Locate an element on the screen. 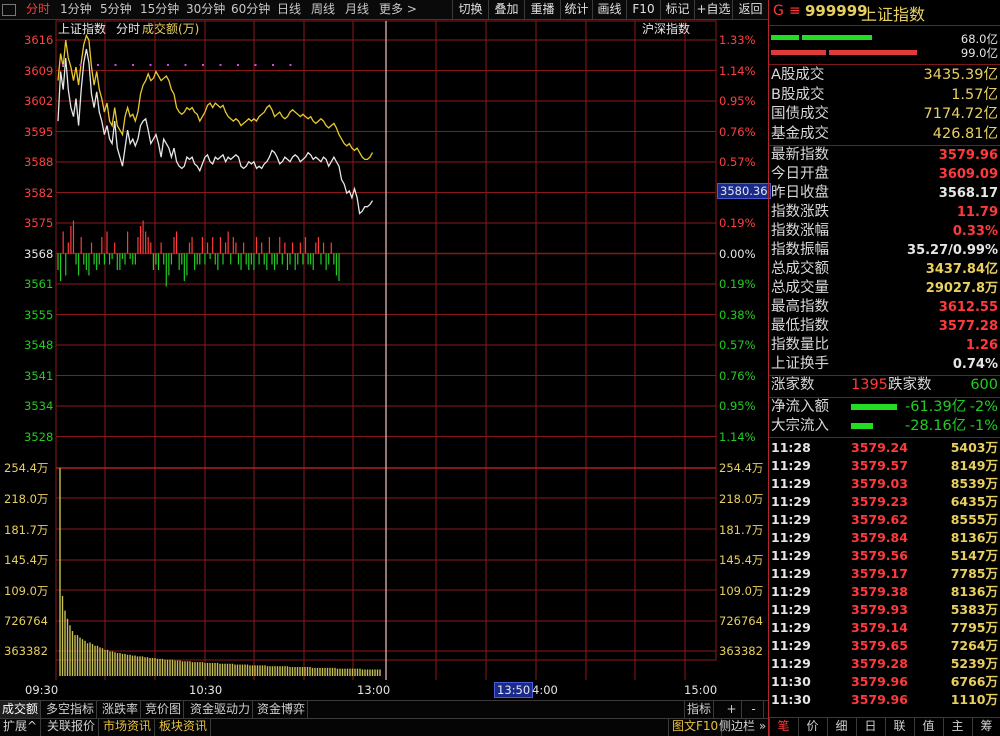 Image resolution: width=1000 pixels, height=736 pixels. panel-tab-related-quotes: 关联报价 is located at coordinates (72, 727).